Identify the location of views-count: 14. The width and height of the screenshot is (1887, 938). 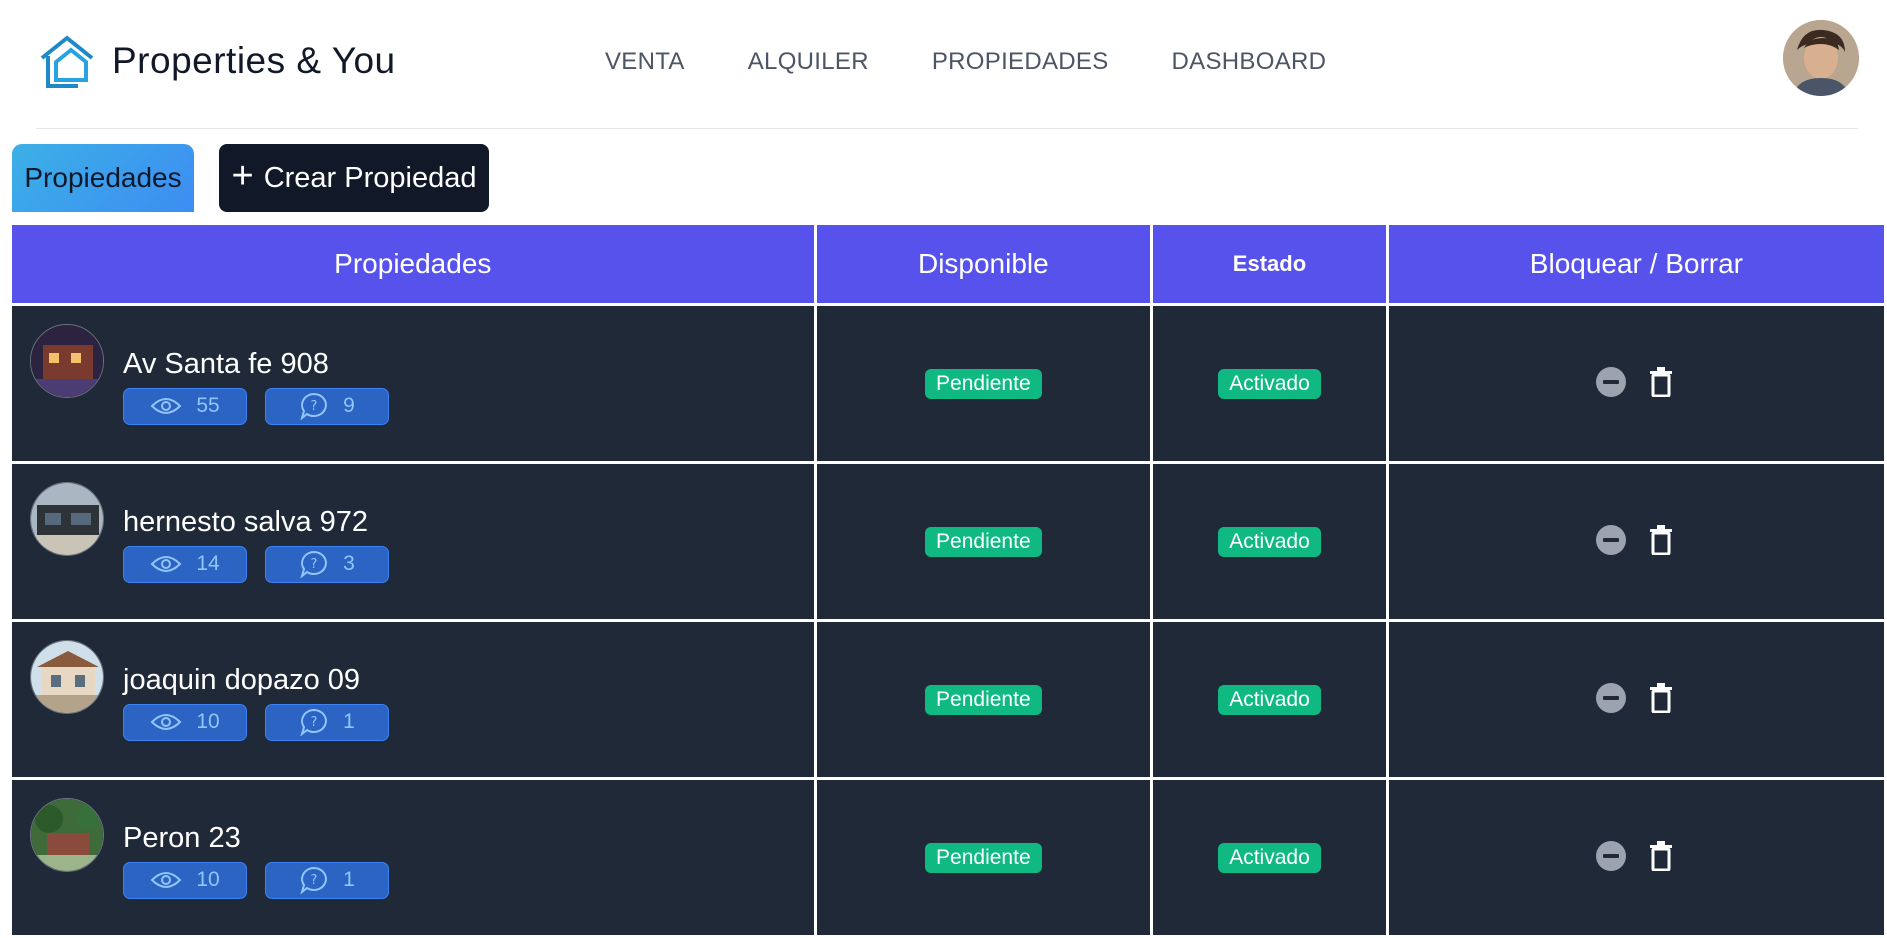
(208, 563).